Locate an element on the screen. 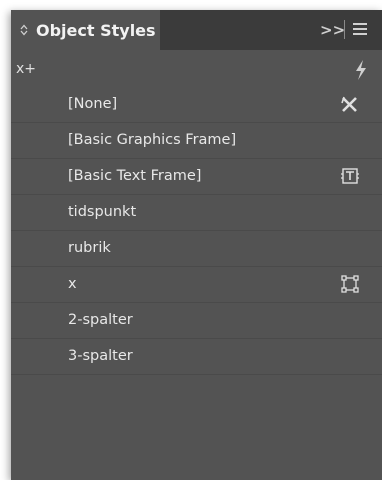 The width and height of the screenshot is (382, 480). style-label: [None] is located at coordinates (93, 104).